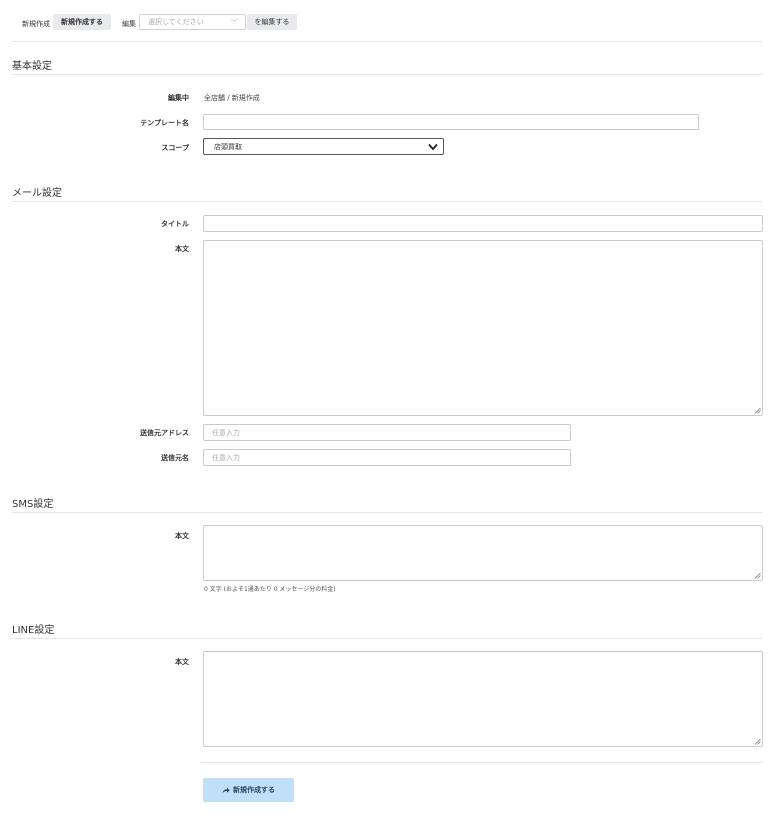  Describe the element at coordinates (175, 224) in the screenshot. I see `mail-subject-label: タイトル` at that location.